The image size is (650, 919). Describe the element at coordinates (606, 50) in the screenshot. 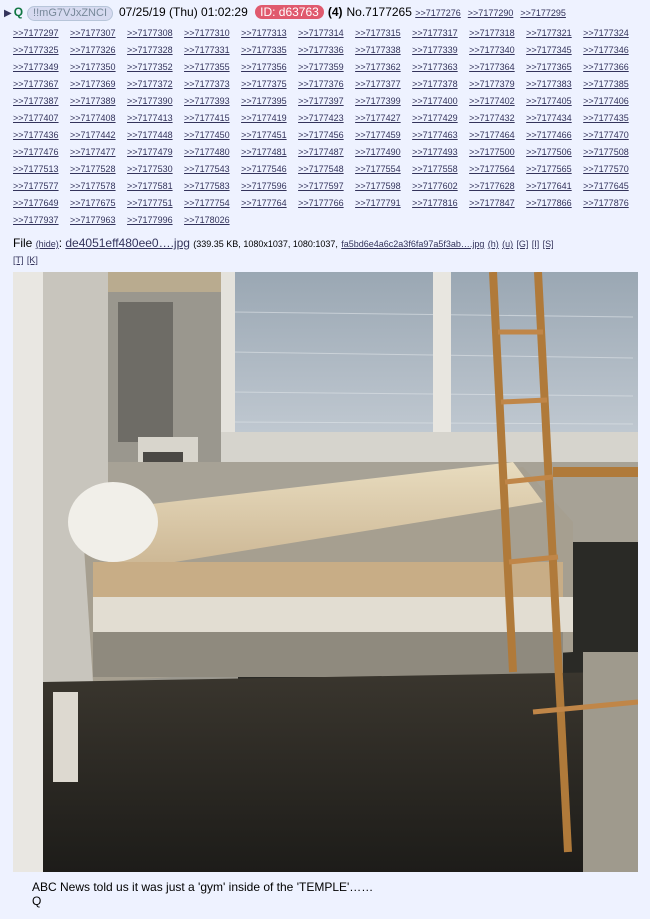

I see `backlink: >>7177346` at that location.